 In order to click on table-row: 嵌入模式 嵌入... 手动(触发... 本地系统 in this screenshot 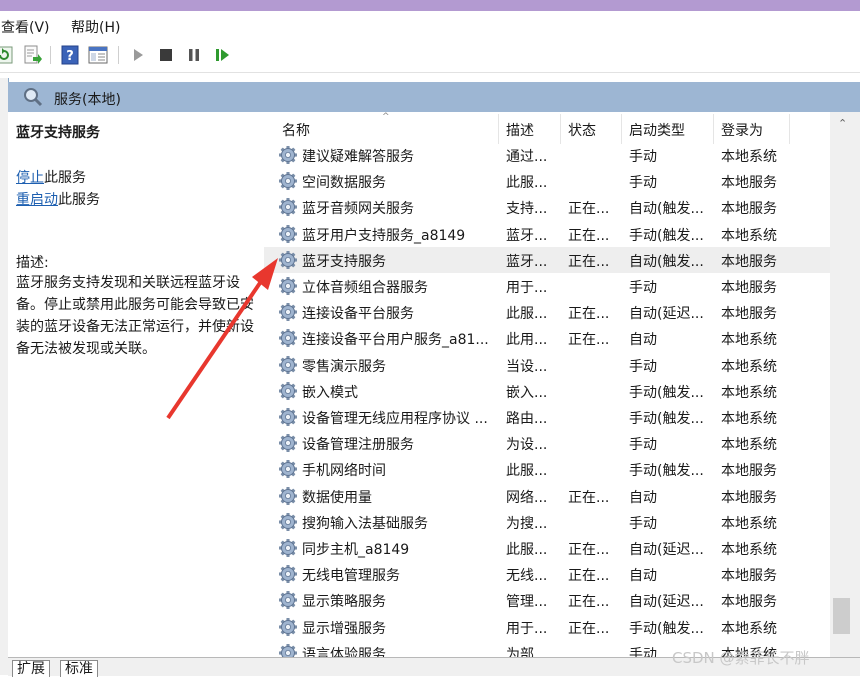, I will do `click(547, 391)`.